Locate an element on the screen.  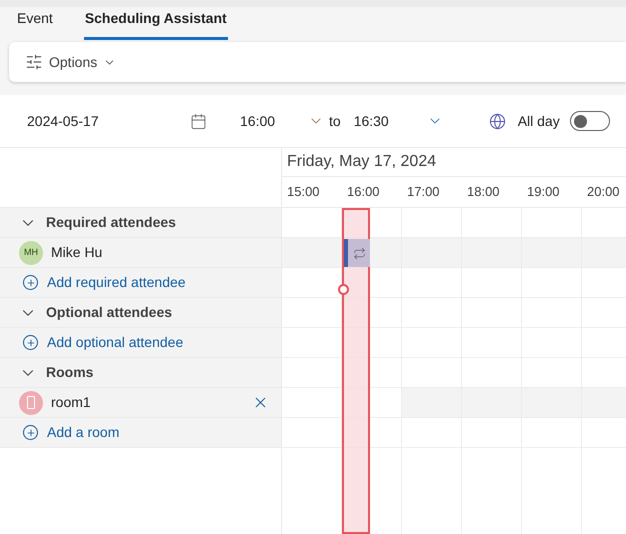
end-time-field: 16:30 is located at coordinates (390, 121).